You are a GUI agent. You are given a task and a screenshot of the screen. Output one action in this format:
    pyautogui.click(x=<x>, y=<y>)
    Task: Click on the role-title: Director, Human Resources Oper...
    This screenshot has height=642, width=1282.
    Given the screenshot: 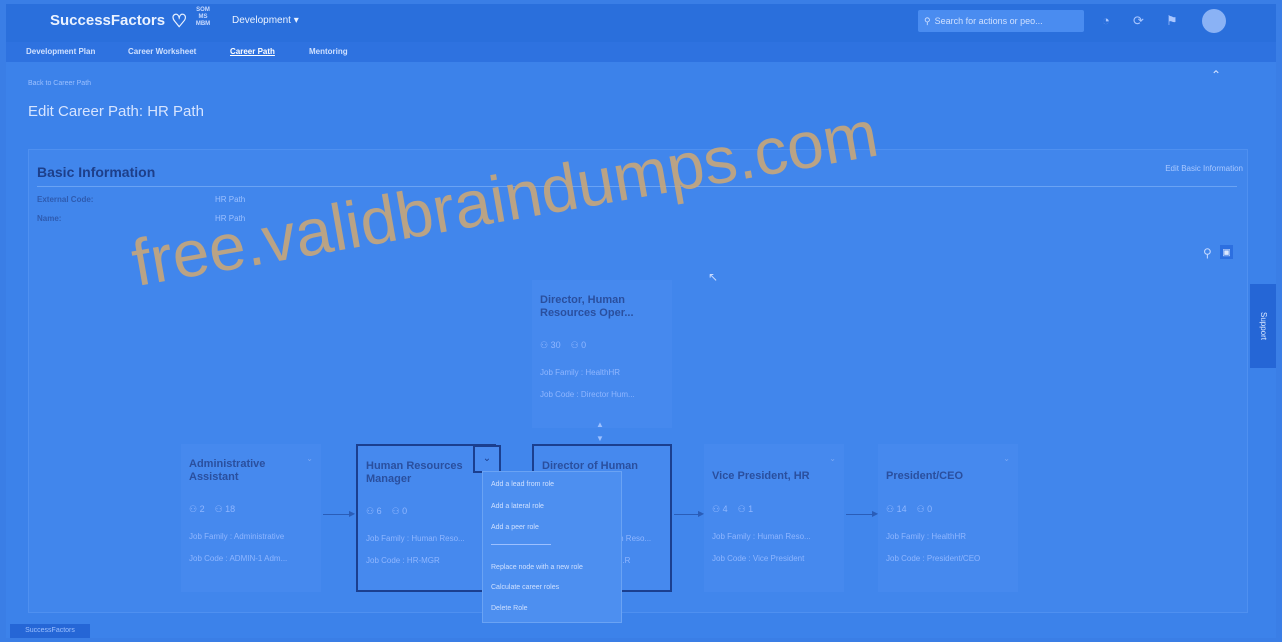 What is the action you would take?
    pyautogui.click(x=587, y=306)
    